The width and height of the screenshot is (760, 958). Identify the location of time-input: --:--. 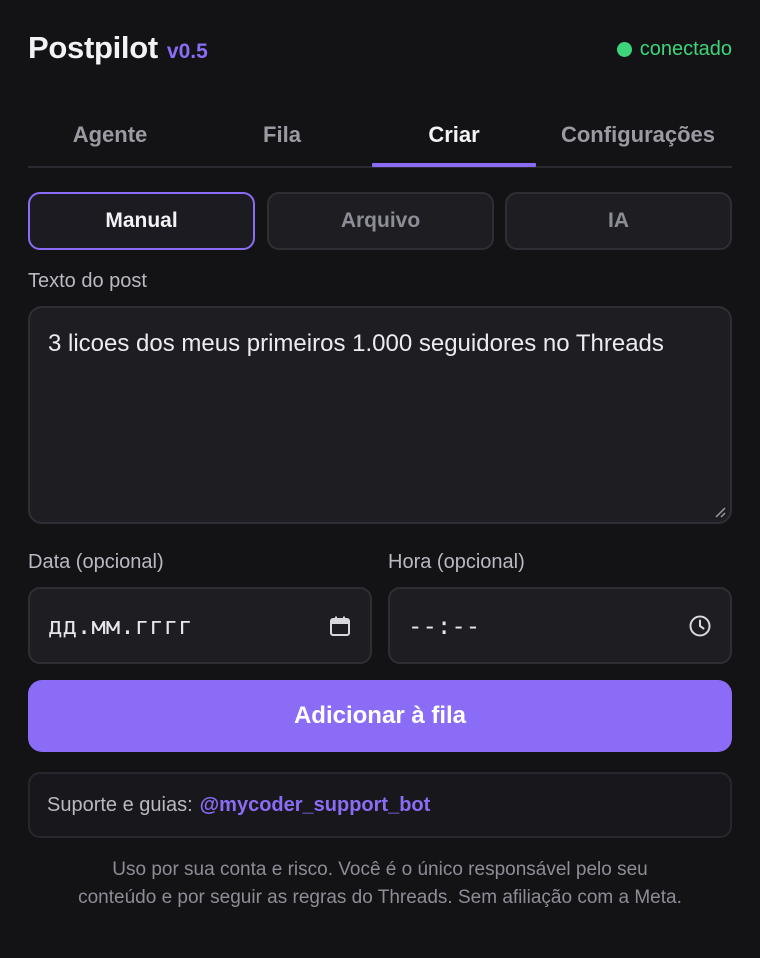
(560, 625).